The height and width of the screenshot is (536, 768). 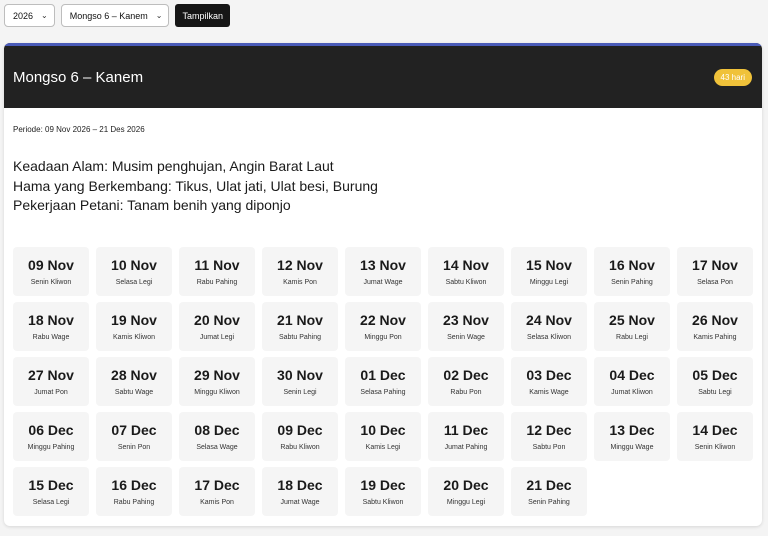 I want to click on day-cell: 15 Dec Selasa Legi, so click(x=51, y=491).